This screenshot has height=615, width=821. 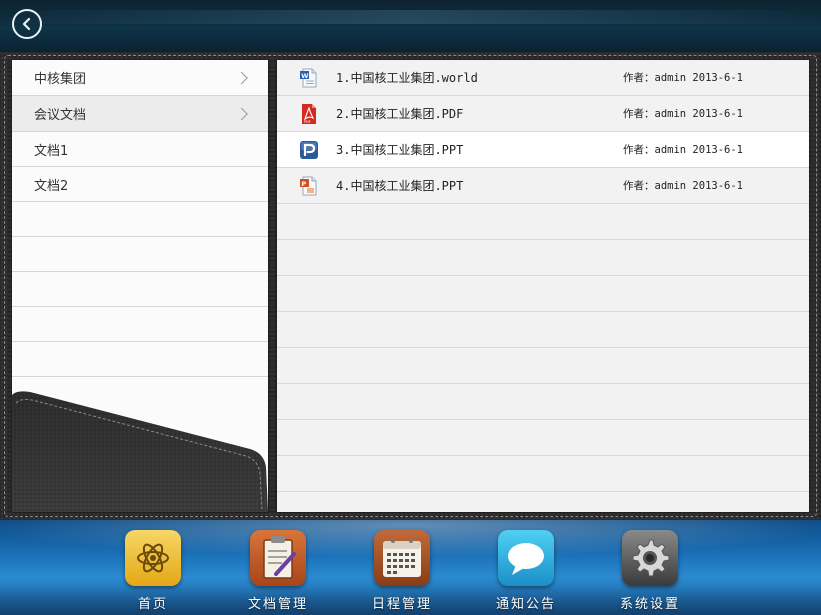 What do you see at coordinates (278, 558) in the screenshot?
I see `clipboard-pen-icon` at bounding box center [278, 558].